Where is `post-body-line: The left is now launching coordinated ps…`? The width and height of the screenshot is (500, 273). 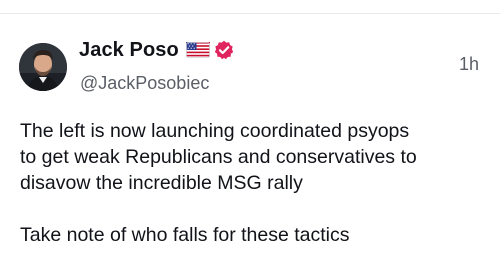
post-body-line: The left is now launching coordinated ps… is located at coordinates (215, 131).